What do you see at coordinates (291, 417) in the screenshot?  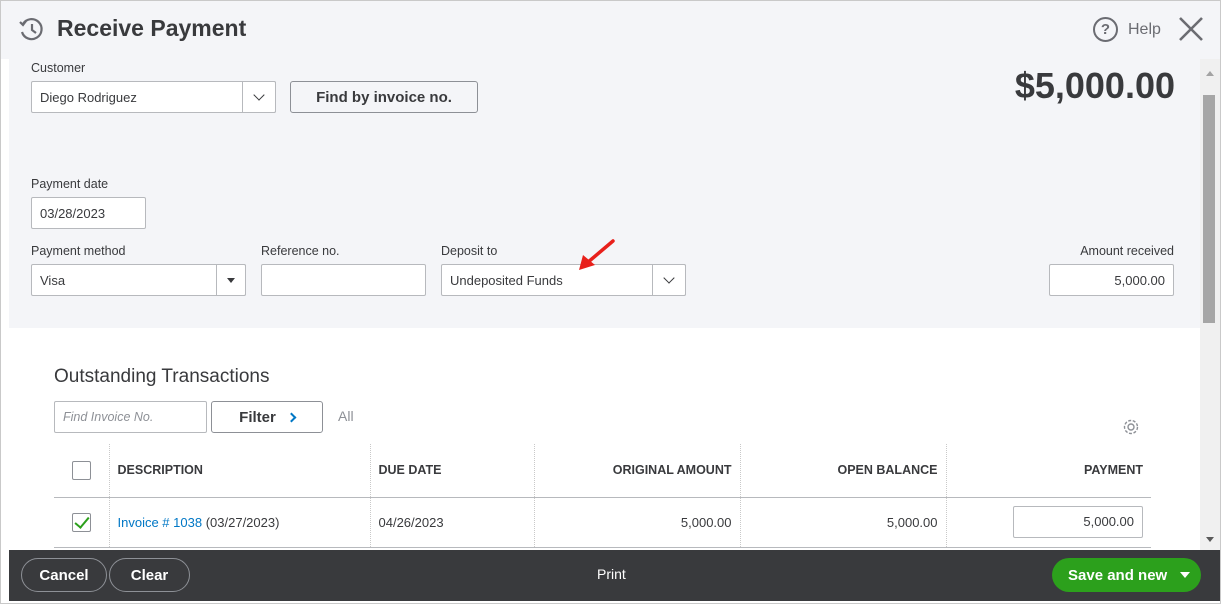 I see `chevron-right-icon` at bounding box center [291, 417].